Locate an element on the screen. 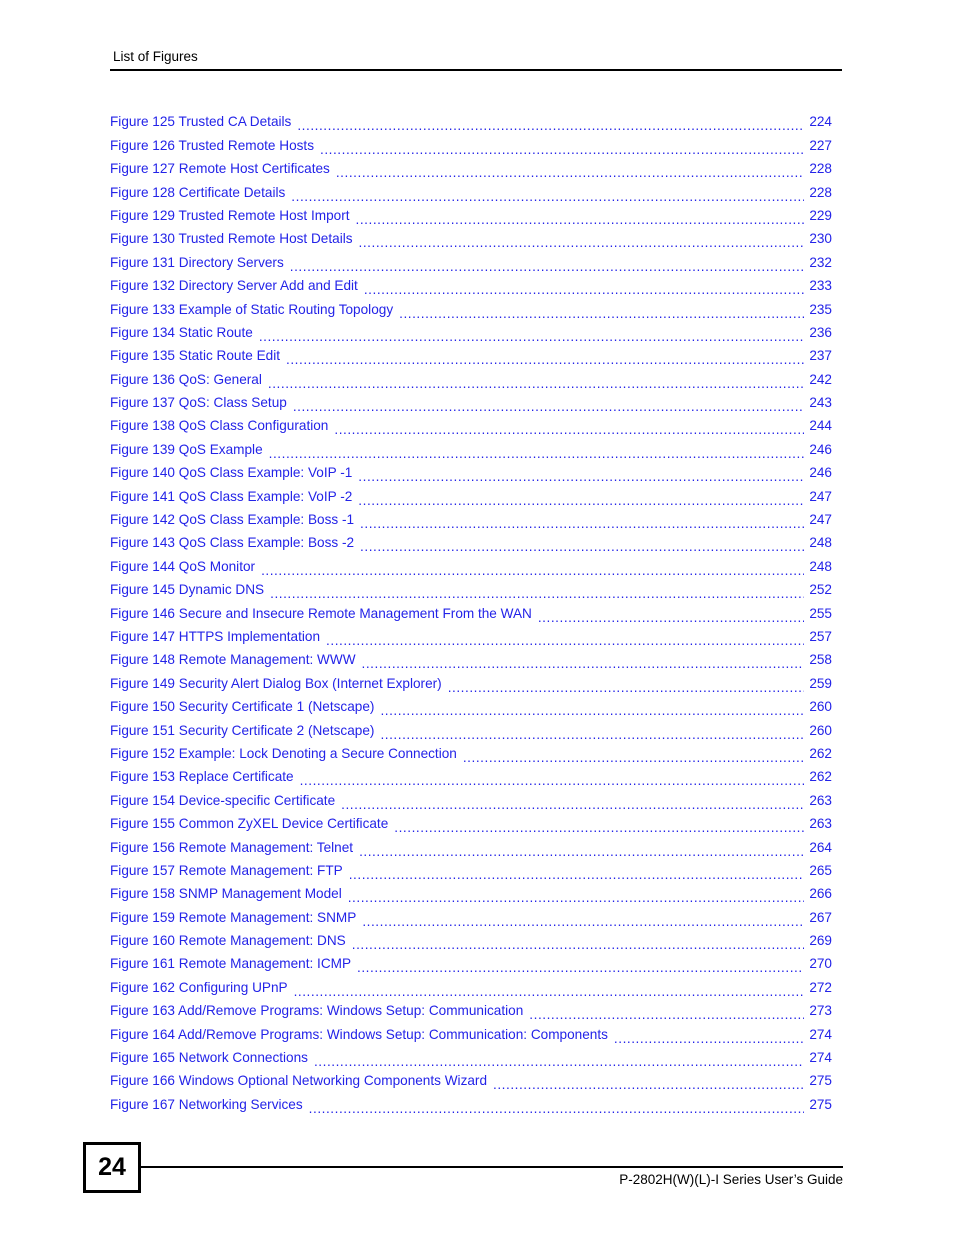 The image size is (954, 1235). figure-list-item-page: 228 is located at coordinates (820, 169).